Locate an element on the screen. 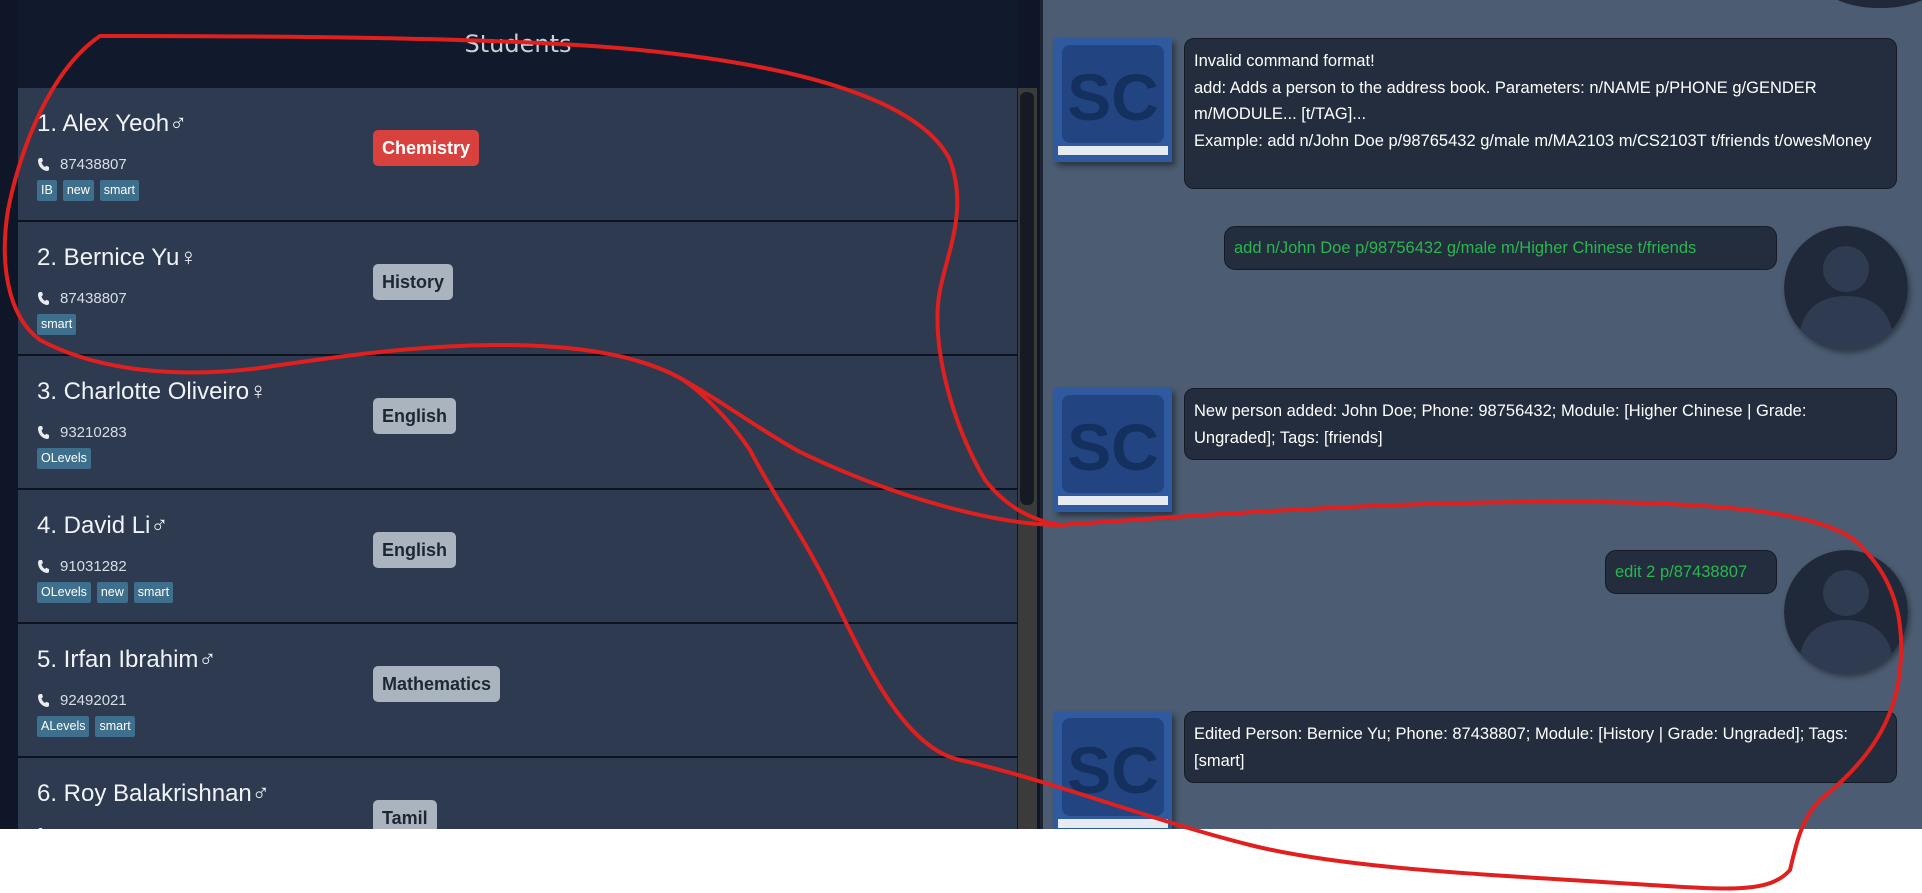  student-card: 6. Roy Balakrishnan♂ 92624417 Tamil is located at coordinates (517, 793).